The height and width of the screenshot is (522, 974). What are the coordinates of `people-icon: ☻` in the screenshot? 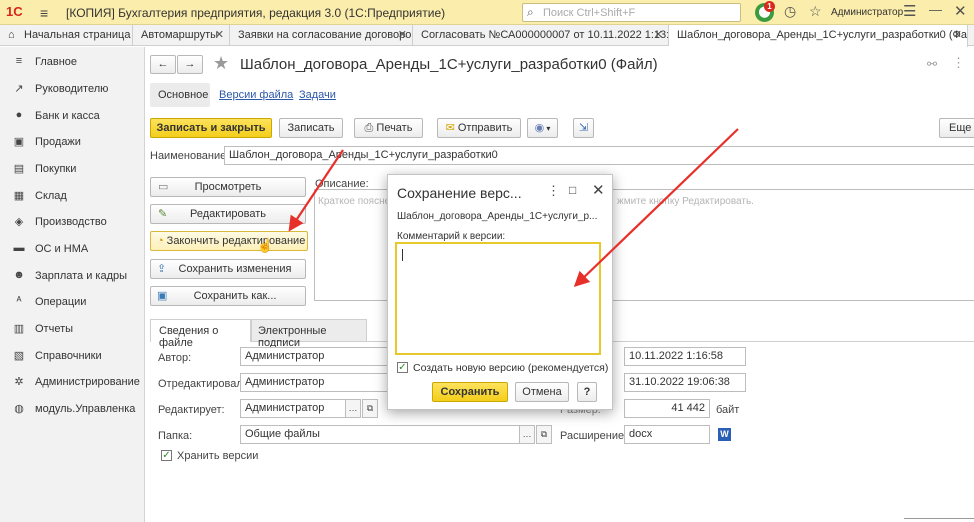 It's located at (19, 275).